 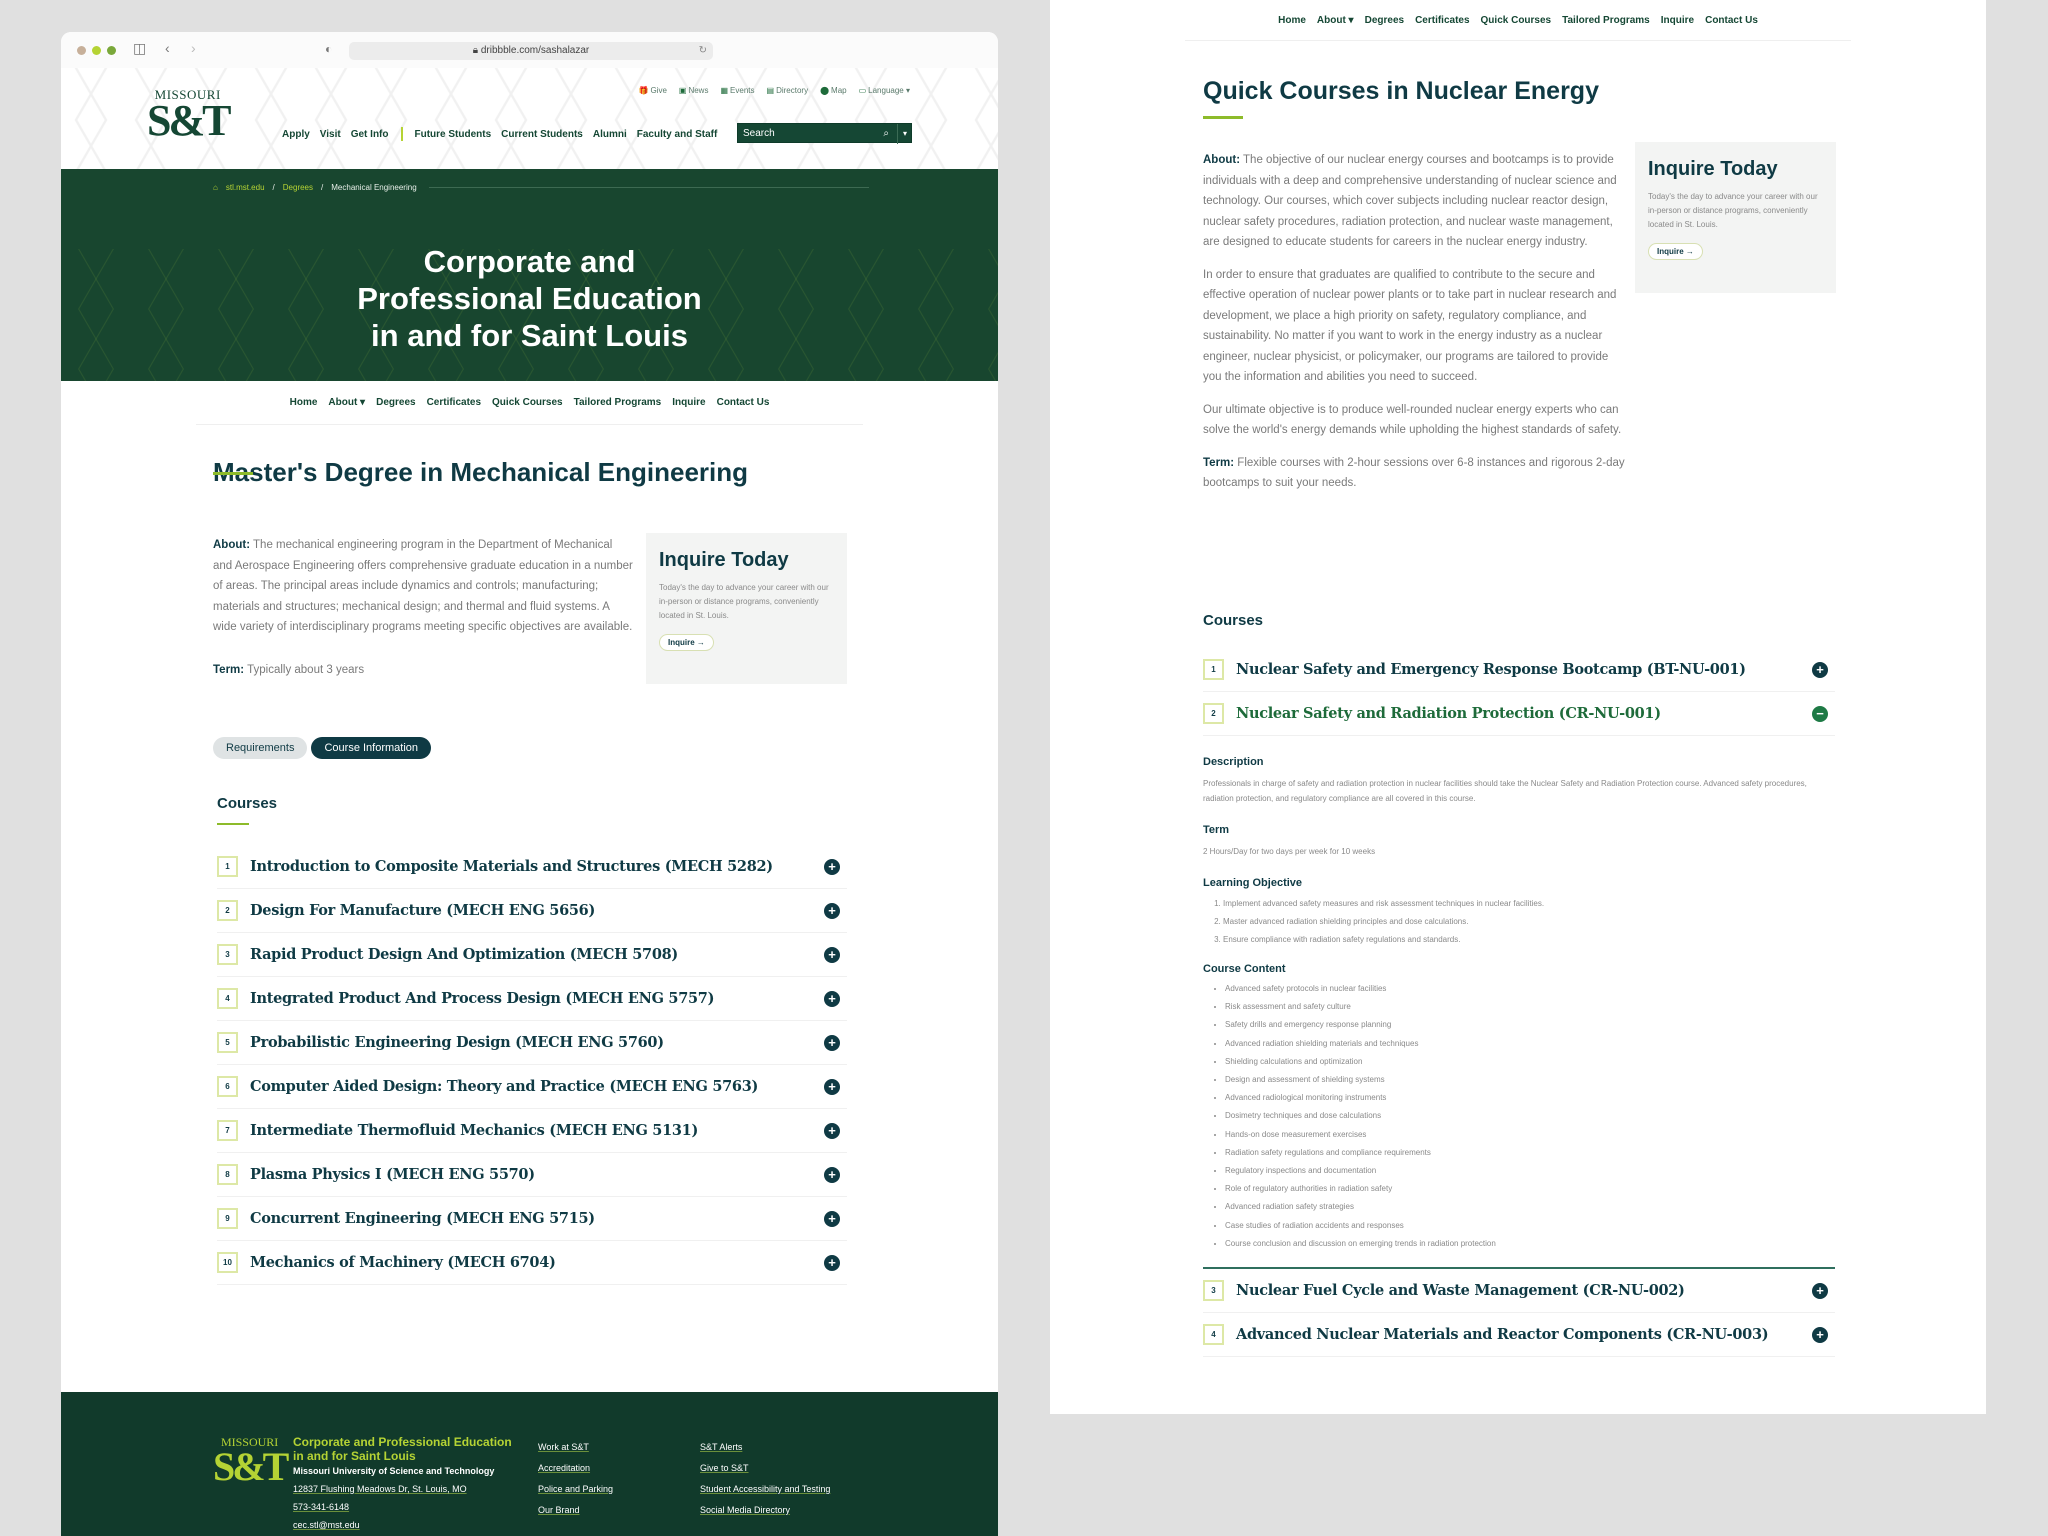 What do you see at coordinates (886, 134) in the screenshot?
I see `search-icon: ⌕` at bounding box center [886, 134].